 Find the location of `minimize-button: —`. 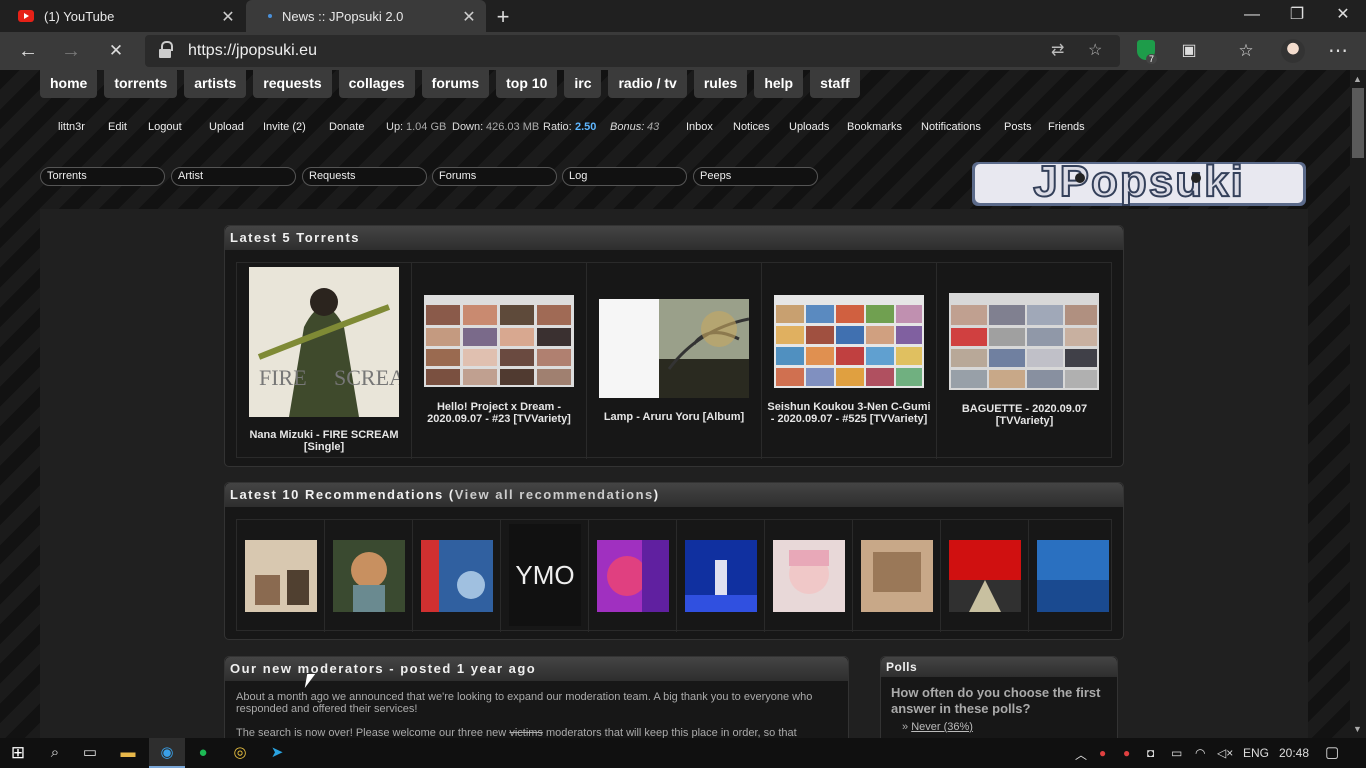

minimize-button: — is located at coordinates (1252, 16).